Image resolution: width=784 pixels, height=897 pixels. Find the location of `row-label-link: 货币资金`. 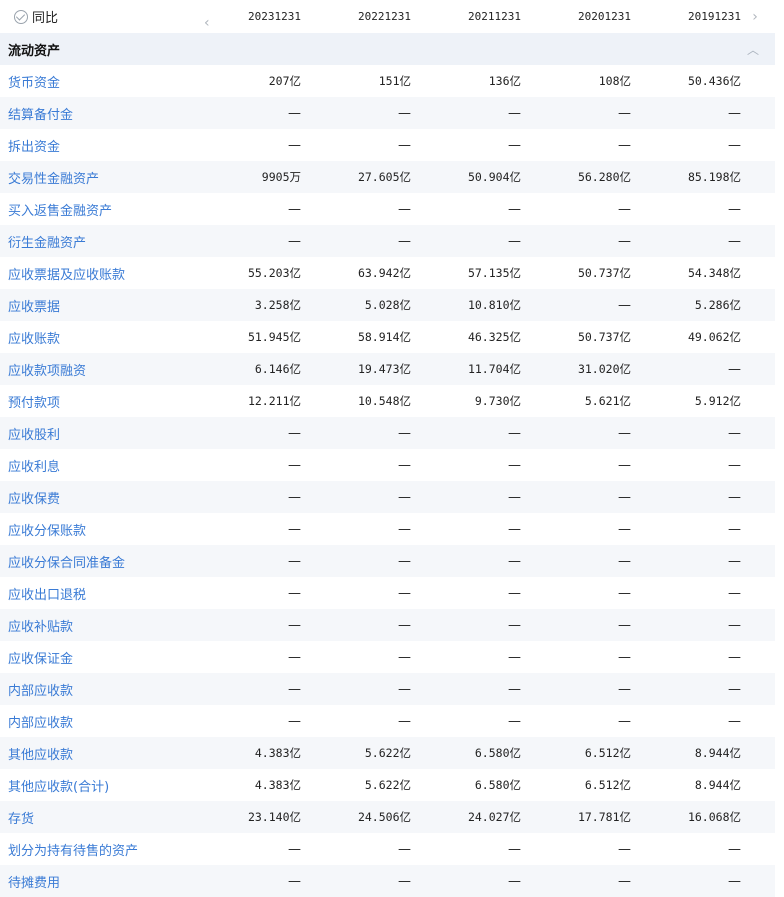

row-label-link: 货币资金 is located at coordinates (95, 81).